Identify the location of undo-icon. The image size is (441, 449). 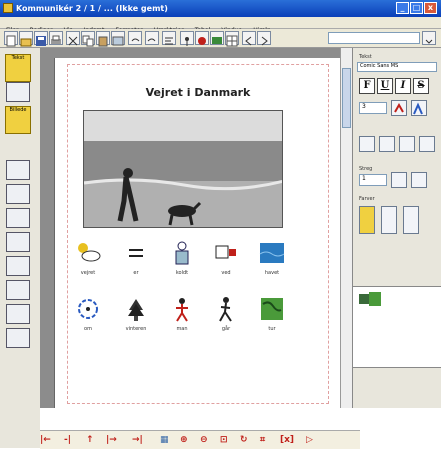
(135, 38).